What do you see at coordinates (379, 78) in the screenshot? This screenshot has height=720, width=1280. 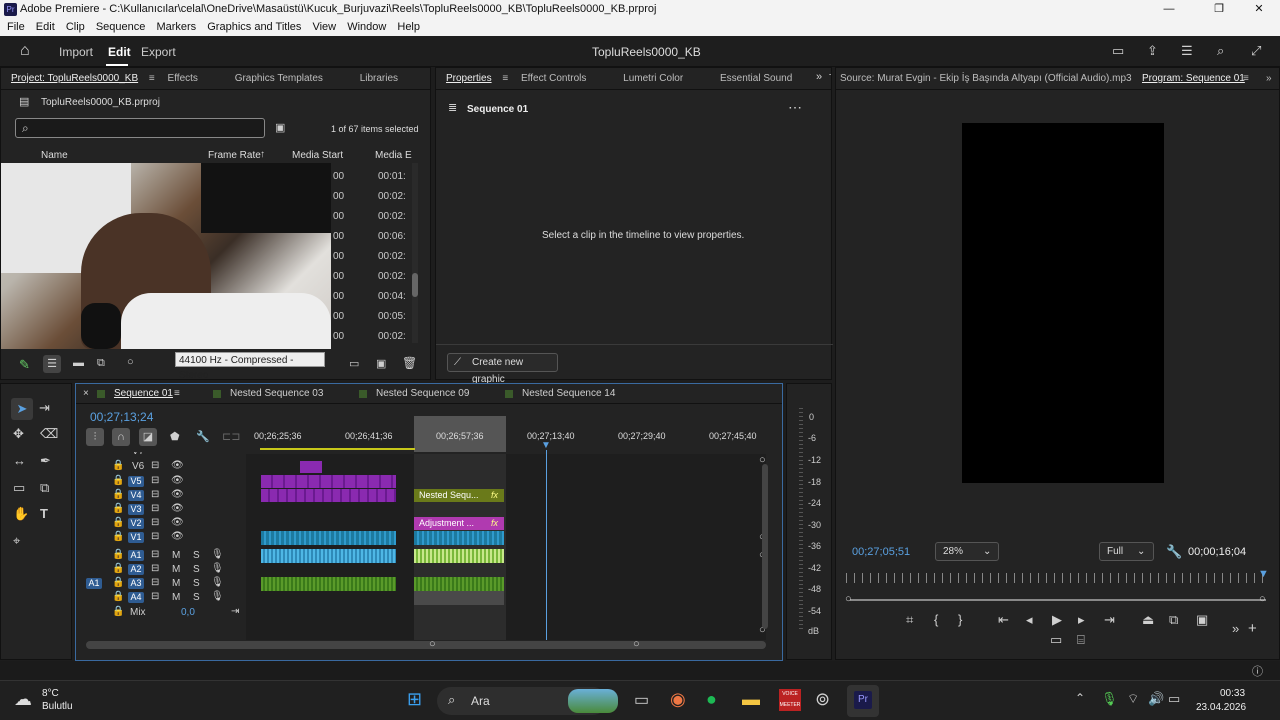 I see `tab-libraries: Libraries` at bounding box center [379, 78].